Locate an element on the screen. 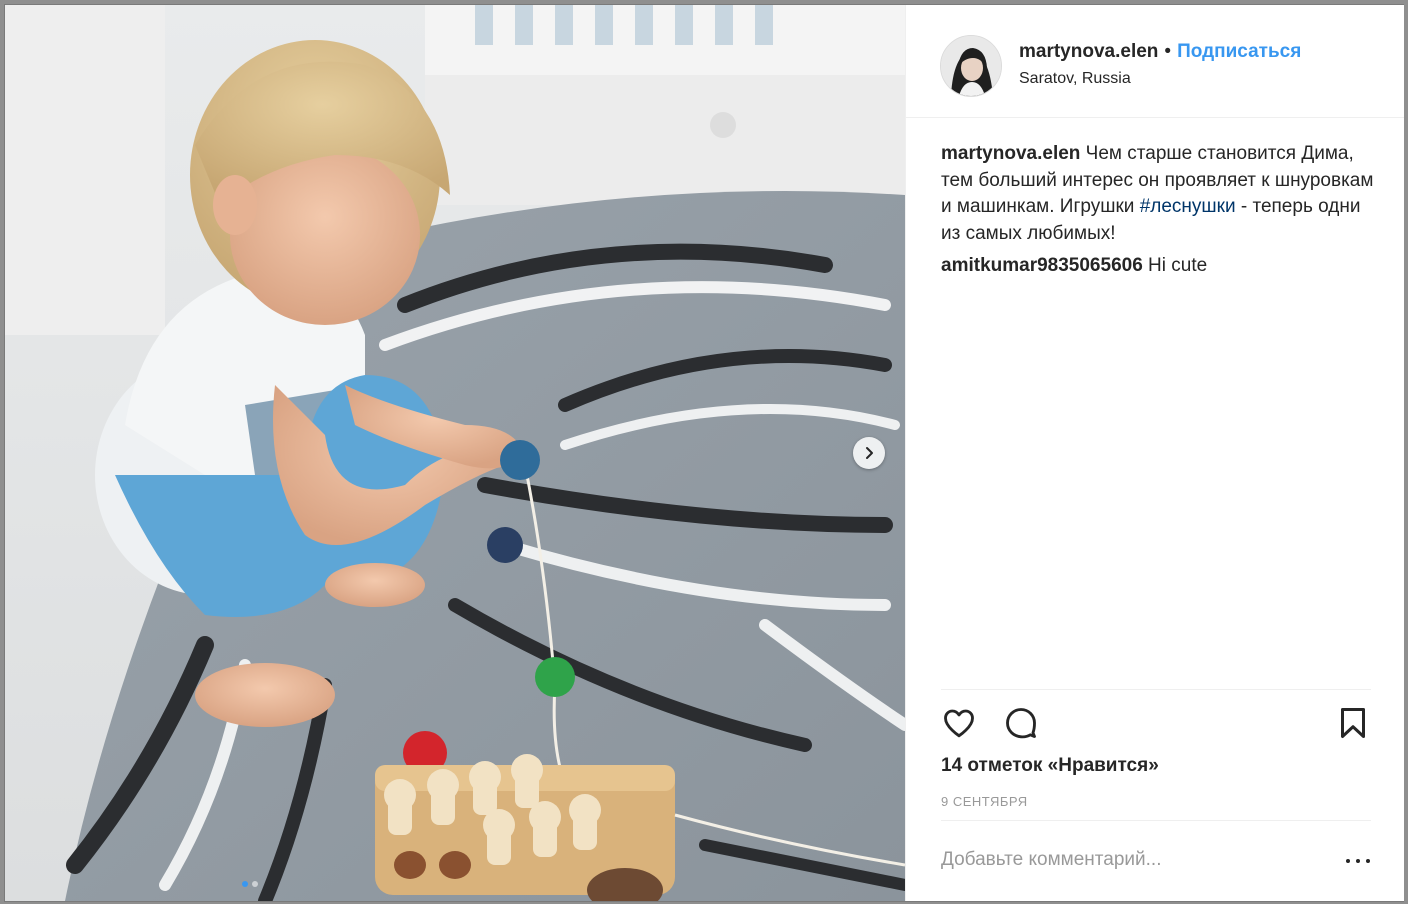 The height and width of the screenshot is (904, 1408). avatar is located at coordinates (971, 66).